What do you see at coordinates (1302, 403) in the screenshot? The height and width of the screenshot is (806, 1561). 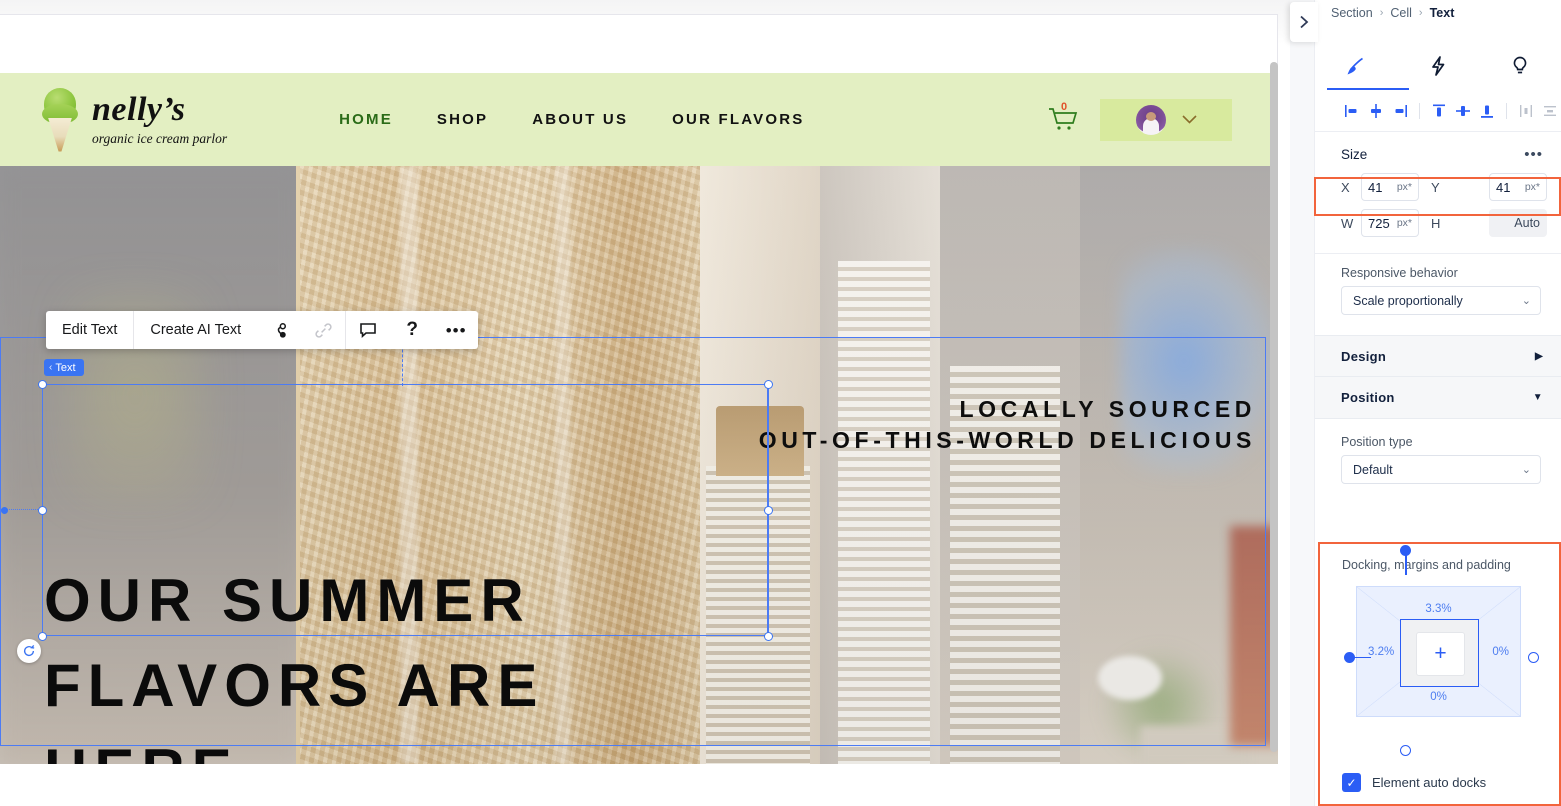 I see `panel-gutter` at bounding box center [1302, 403].